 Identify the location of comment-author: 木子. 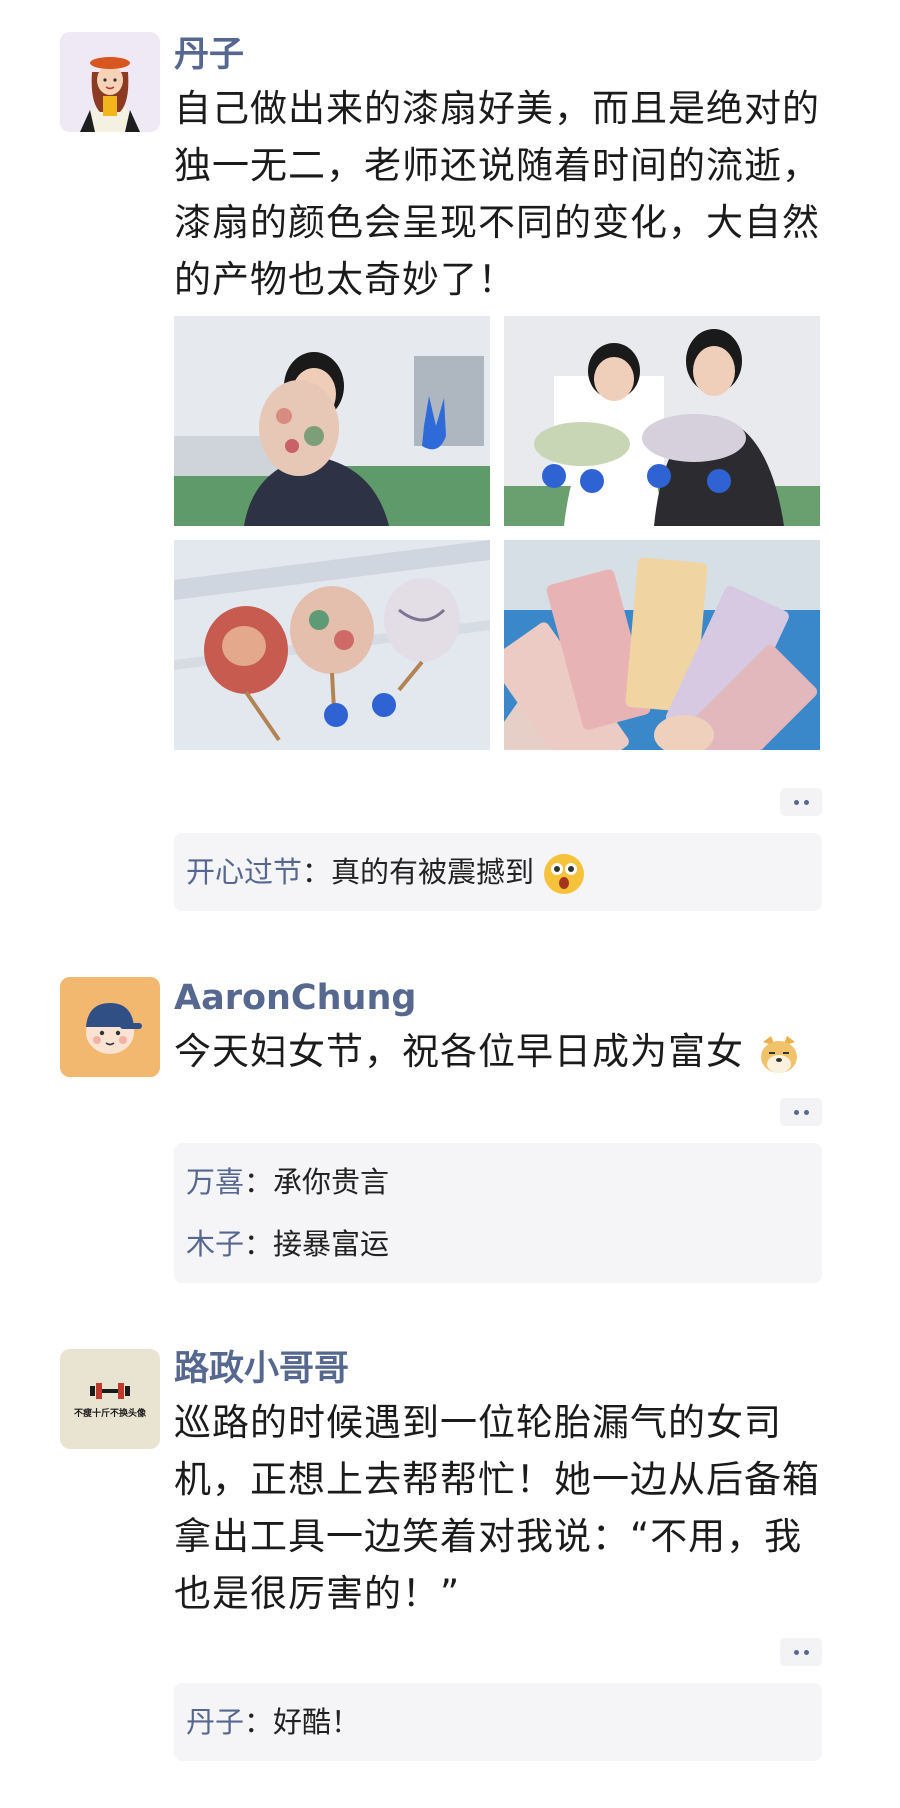
(215, 1244).